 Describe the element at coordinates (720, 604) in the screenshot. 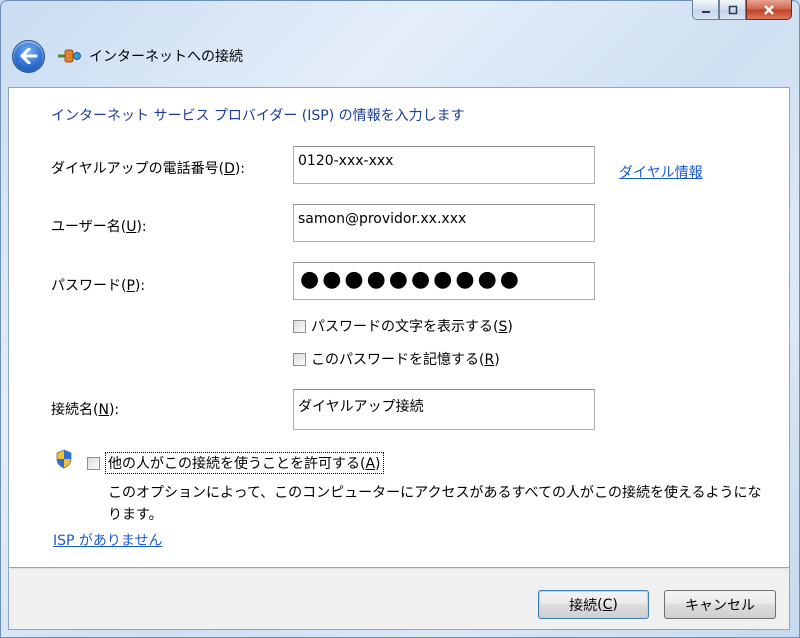

I see `cancel-button: キャンセル` at that location.